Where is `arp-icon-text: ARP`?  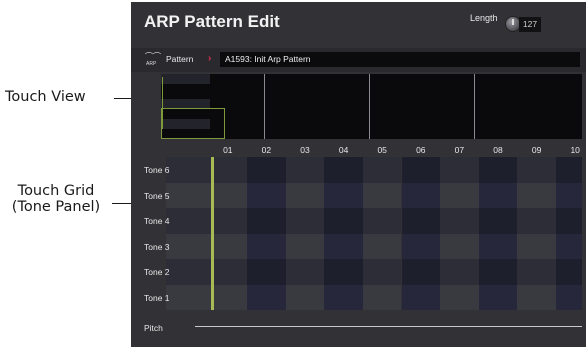 arp-icon-text: ARP is located at coordinates (151, 64).